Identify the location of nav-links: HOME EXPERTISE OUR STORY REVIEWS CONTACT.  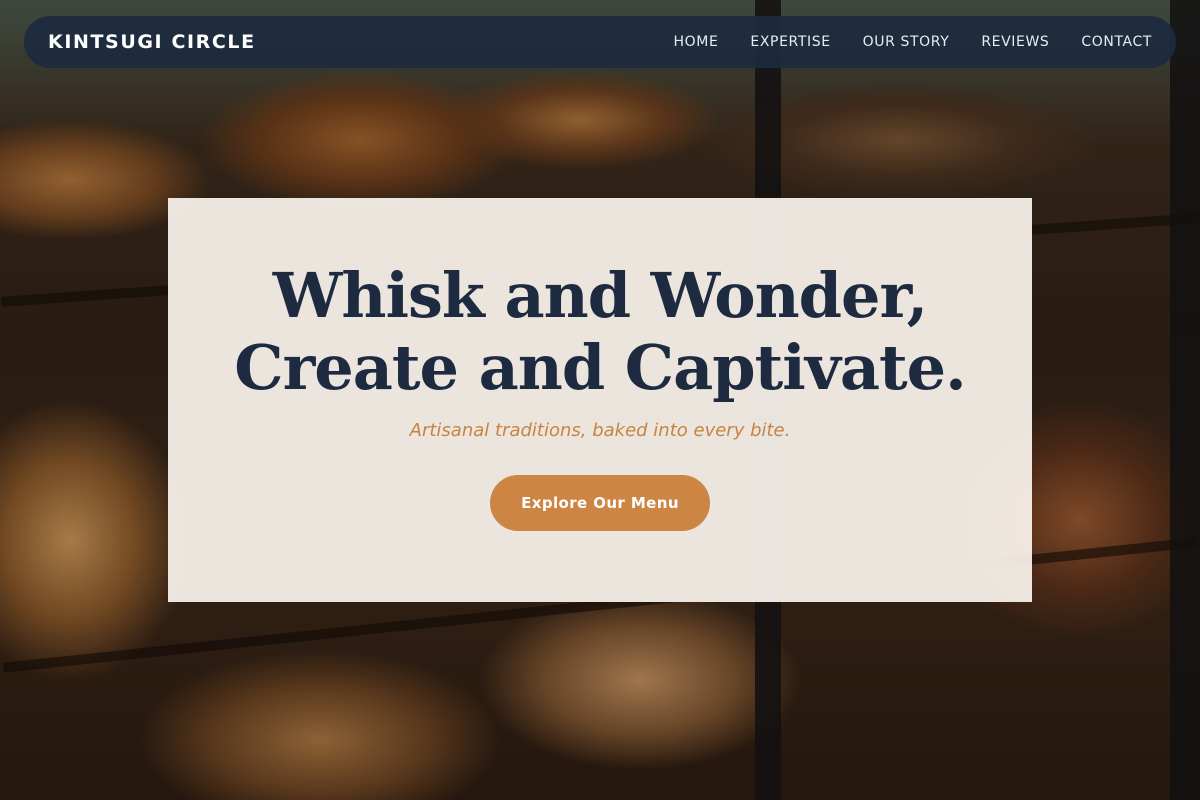
(913, 42).